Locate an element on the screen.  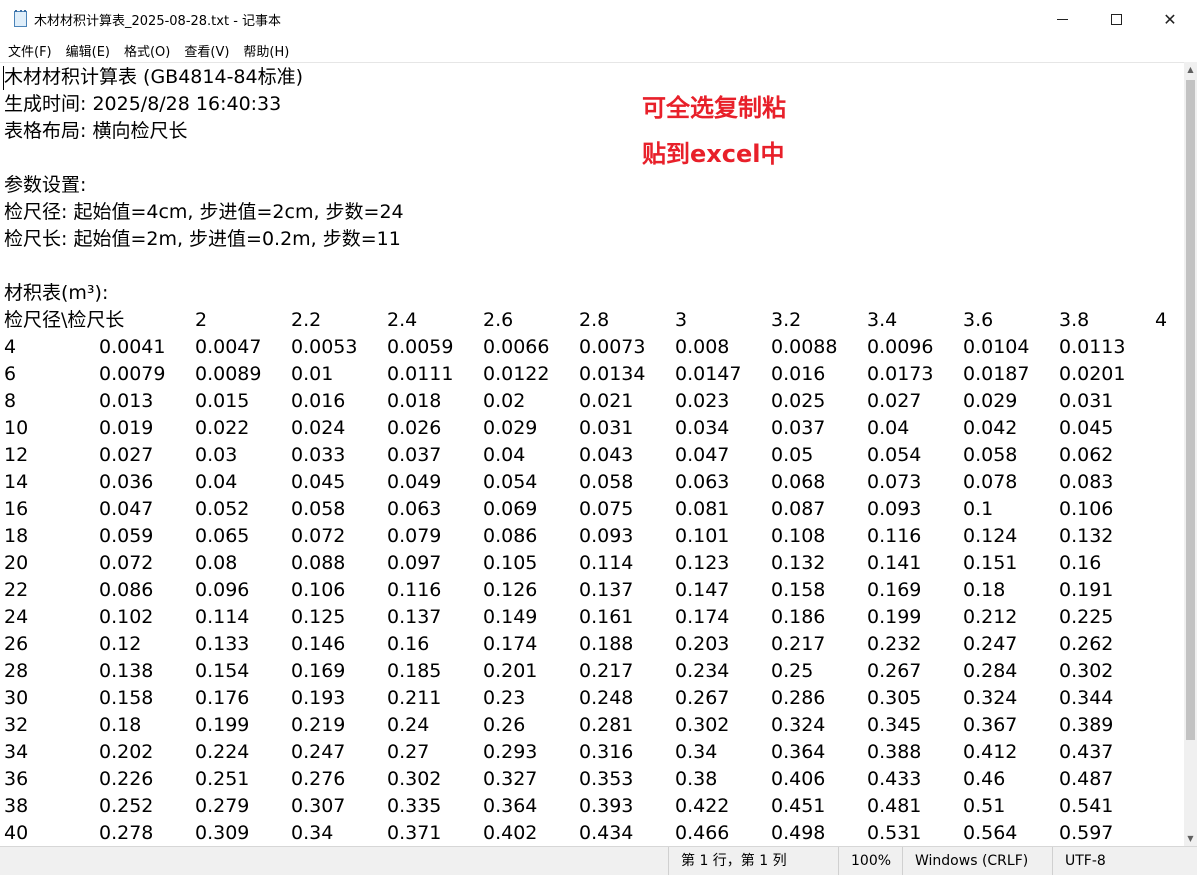
table-cell: 0.083 is located at coordinates (1086, 482).